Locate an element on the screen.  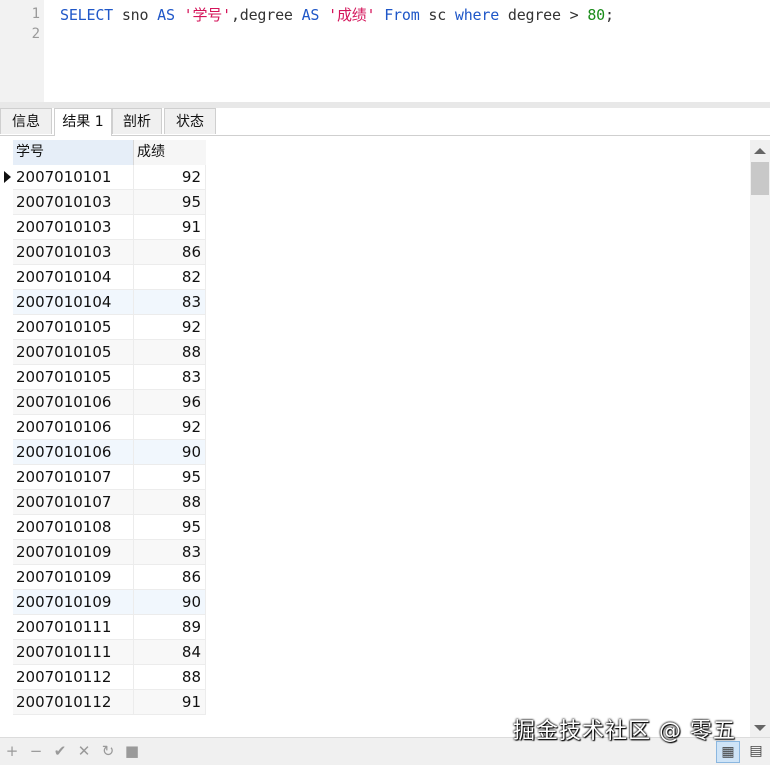
table-row: 2007010105 88 is located at coordinates (103, 352).